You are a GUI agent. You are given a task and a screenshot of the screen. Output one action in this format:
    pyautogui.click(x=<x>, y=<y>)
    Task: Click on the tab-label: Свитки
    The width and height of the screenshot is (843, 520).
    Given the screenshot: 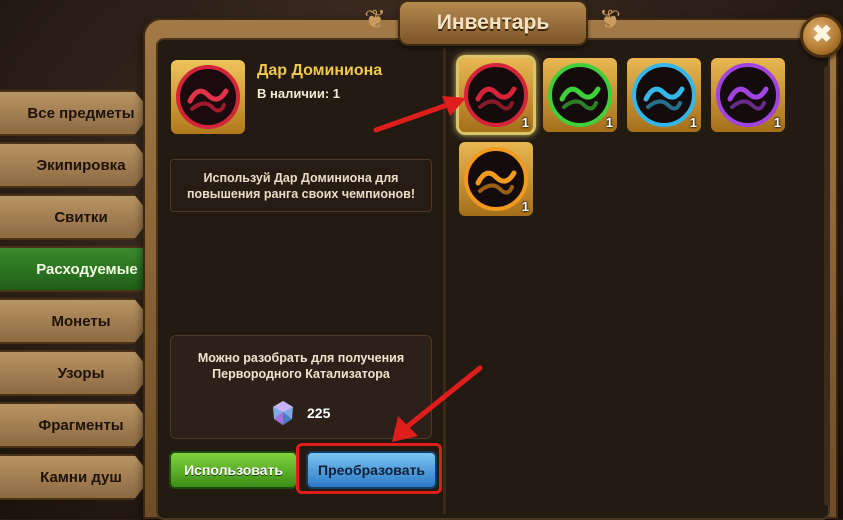 What is the action you would take?
    pyautogui.click(x=81, y=217)
    